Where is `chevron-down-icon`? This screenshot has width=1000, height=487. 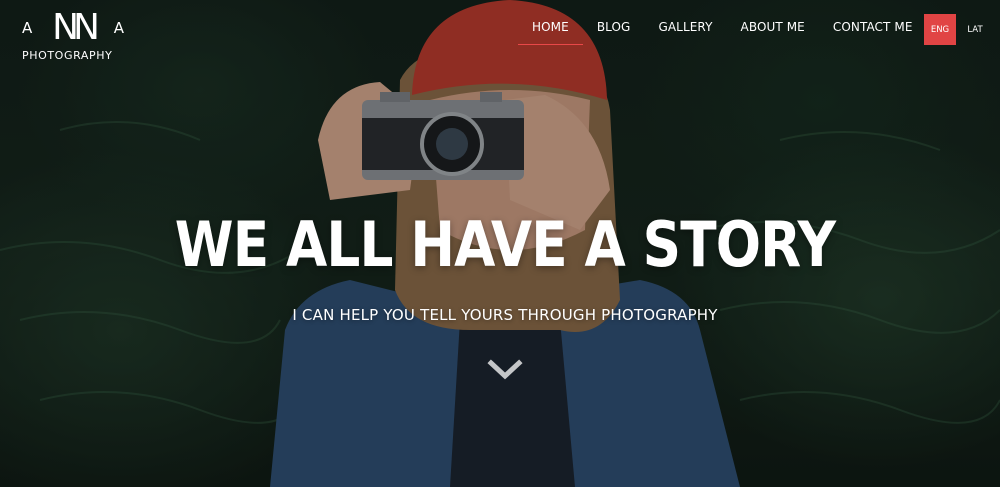 chevron-down-icon is located at coordinates (505, 369).